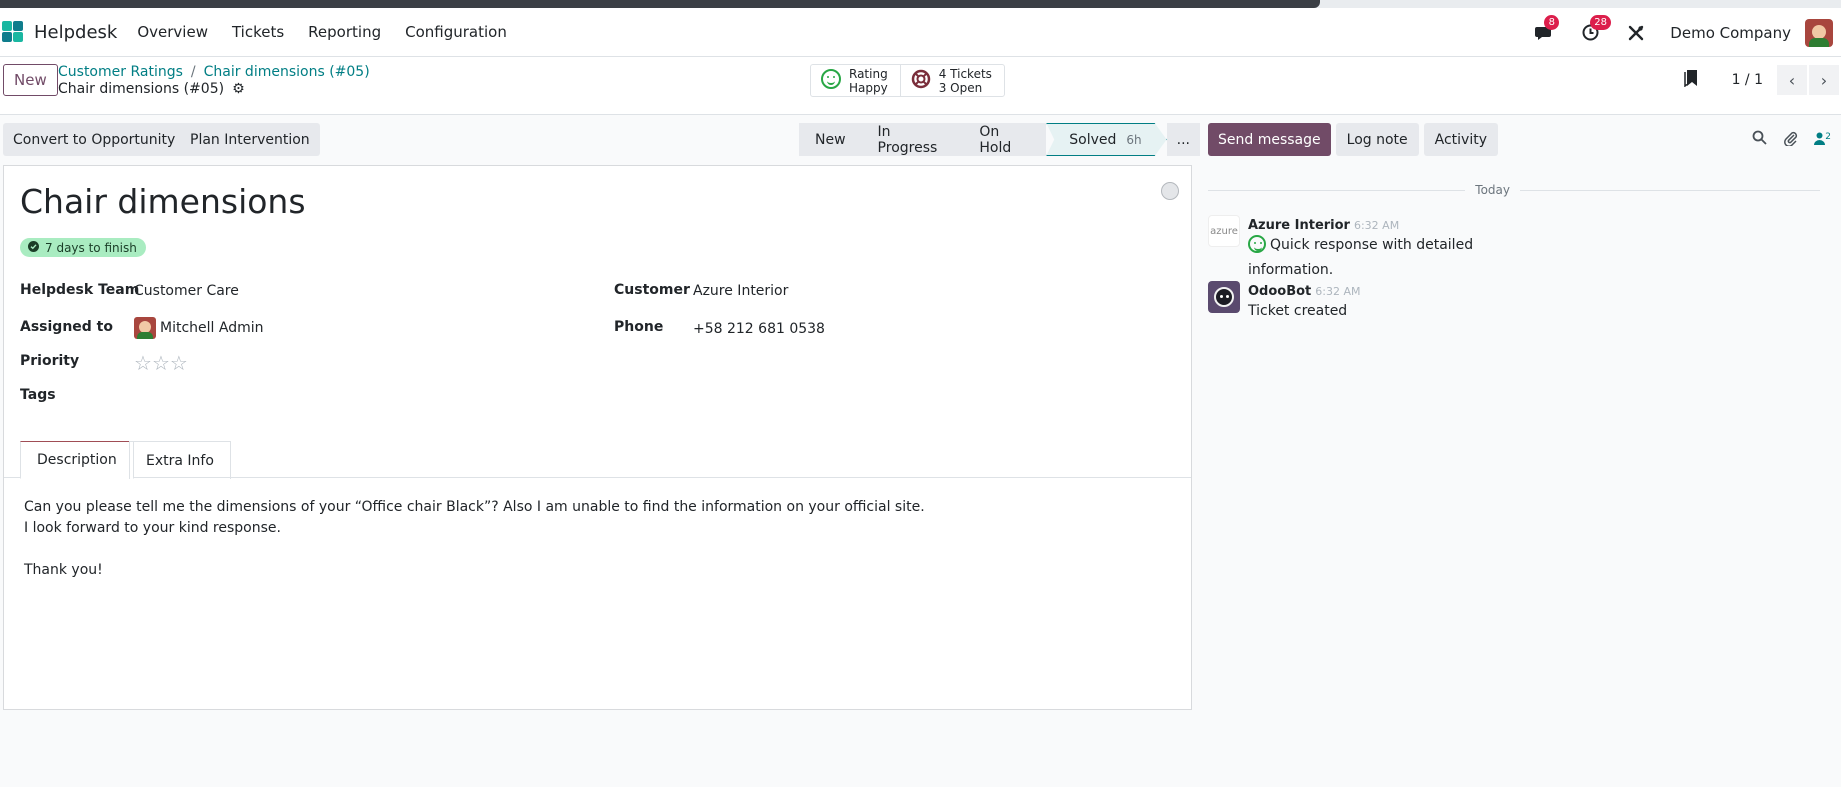  Describe the element at coordinates (66, 327) in the screenshot. I see `label-assigned-to: Assigned to` at that location.